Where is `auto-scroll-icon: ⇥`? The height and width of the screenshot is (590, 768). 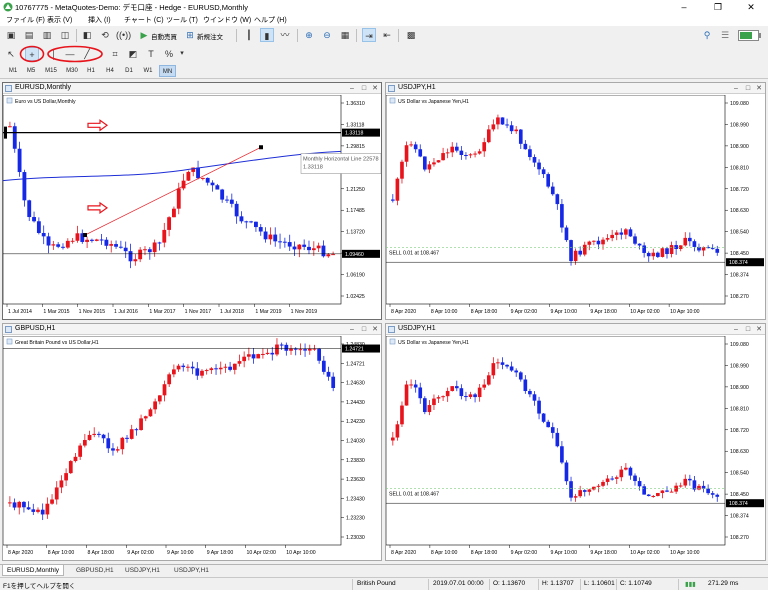
auto-scroll-icon: ⇥ is located at coordinates (369, 35).